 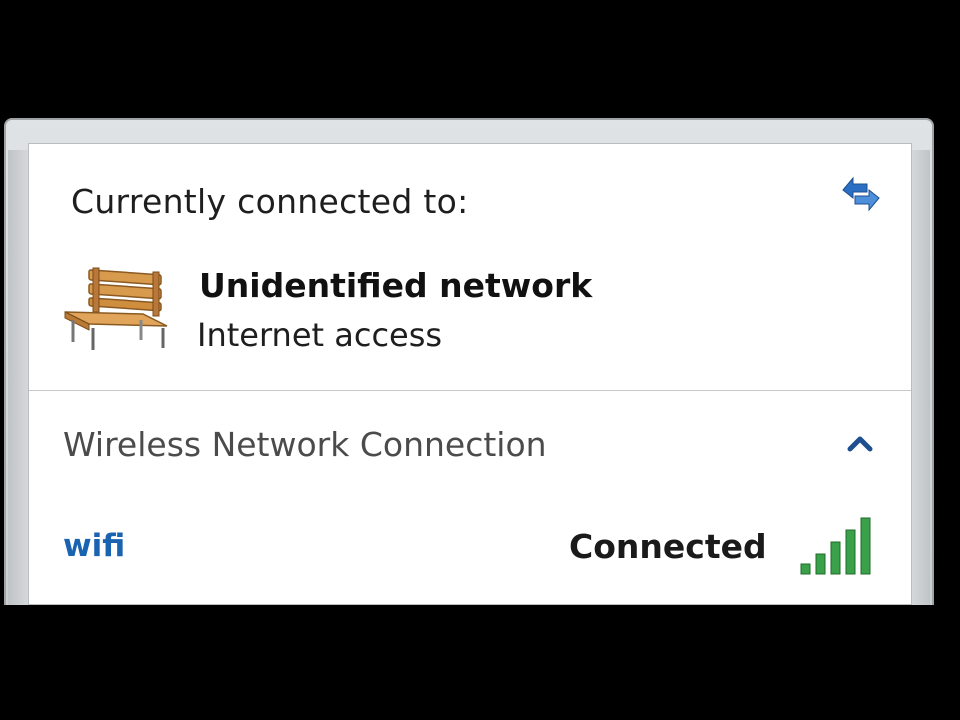 What do you see at coordinates (396, 285) in the screenshot?
I see `network-name: Unidentified network` at bounding box center [396, 285].